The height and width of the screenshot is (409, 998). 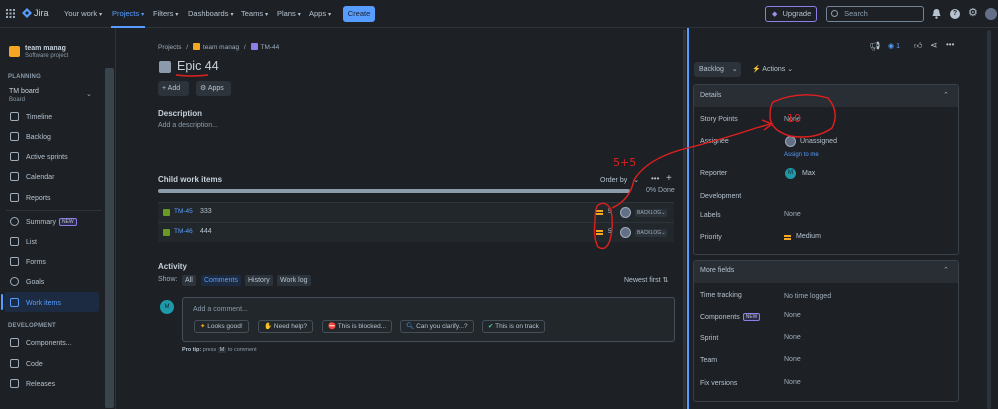 I want to click on sum-annotation-label: 5+5, so click(x=625, y=162).